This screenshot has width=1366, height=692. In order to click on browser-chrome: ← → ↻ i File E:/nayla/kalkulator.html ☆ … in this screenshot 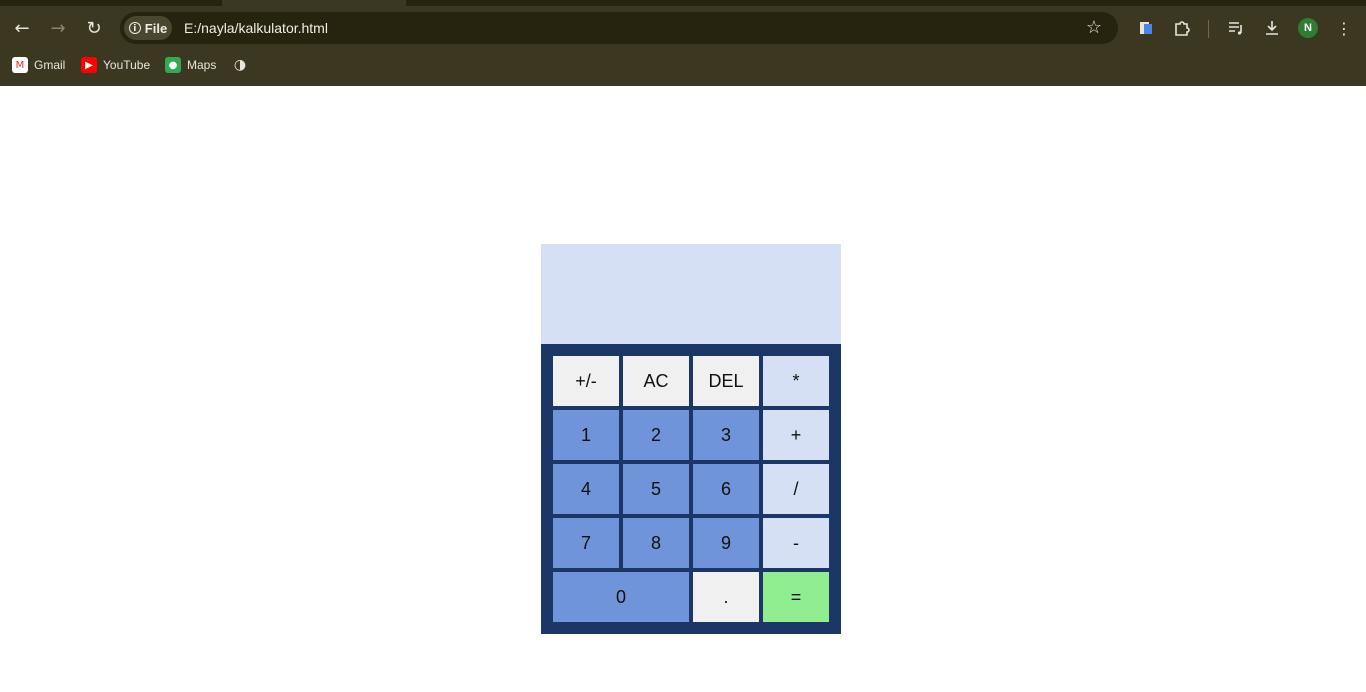, I will do `click(683, 43)`.